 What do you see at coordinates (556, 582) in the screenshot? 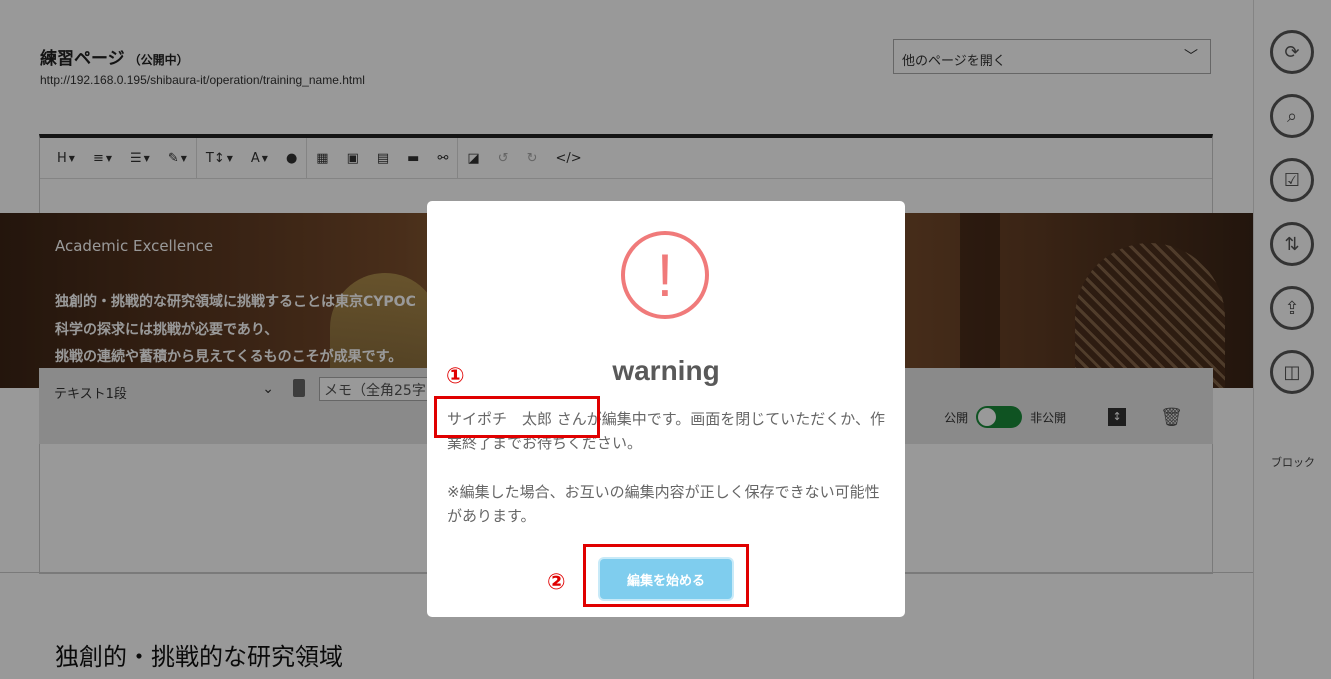
I see `annotation-marker-2: ②` at bounding box center [556, 582].